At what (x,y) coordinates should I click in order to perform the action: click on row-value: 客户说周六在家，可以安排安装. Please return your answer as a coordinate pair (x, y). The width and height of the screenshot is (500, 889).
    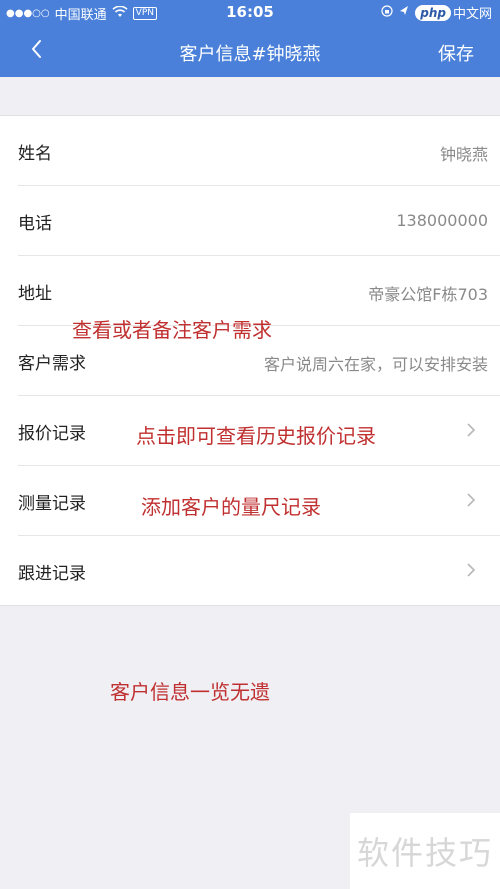
    Looking at the image, I should click on (375, 364).